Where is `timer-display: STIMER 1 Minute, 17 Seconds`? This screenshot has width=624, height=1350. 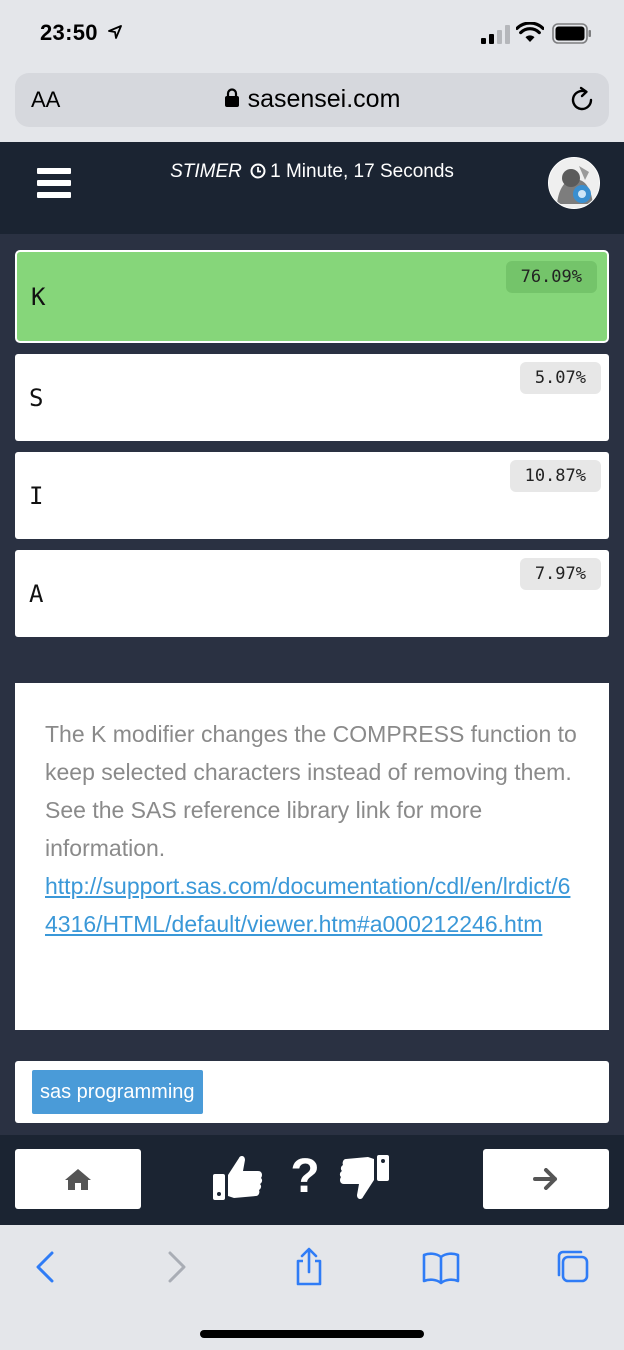 timer-display: STIMER 1 Minute, 17 Seconds is located at coordinates (312, 172).